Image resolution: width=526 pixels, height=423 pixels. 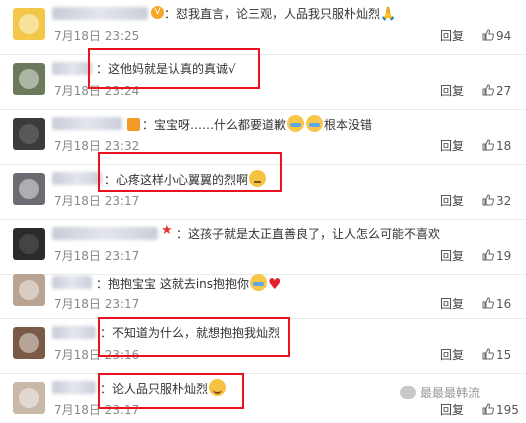 What do you see at coordinates (348, 125) in the screenshot?
I see `comment-text-trail: 根本没错` at bounding box center [348, 125].